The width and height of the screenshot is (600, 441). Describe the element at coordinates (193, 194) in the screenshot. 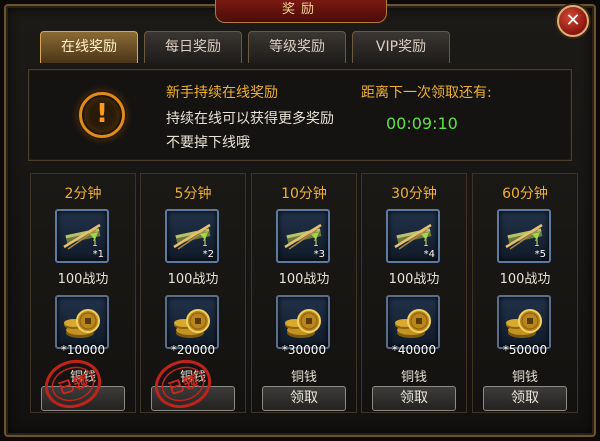

I see `reward-time: 5分钟` at that location.